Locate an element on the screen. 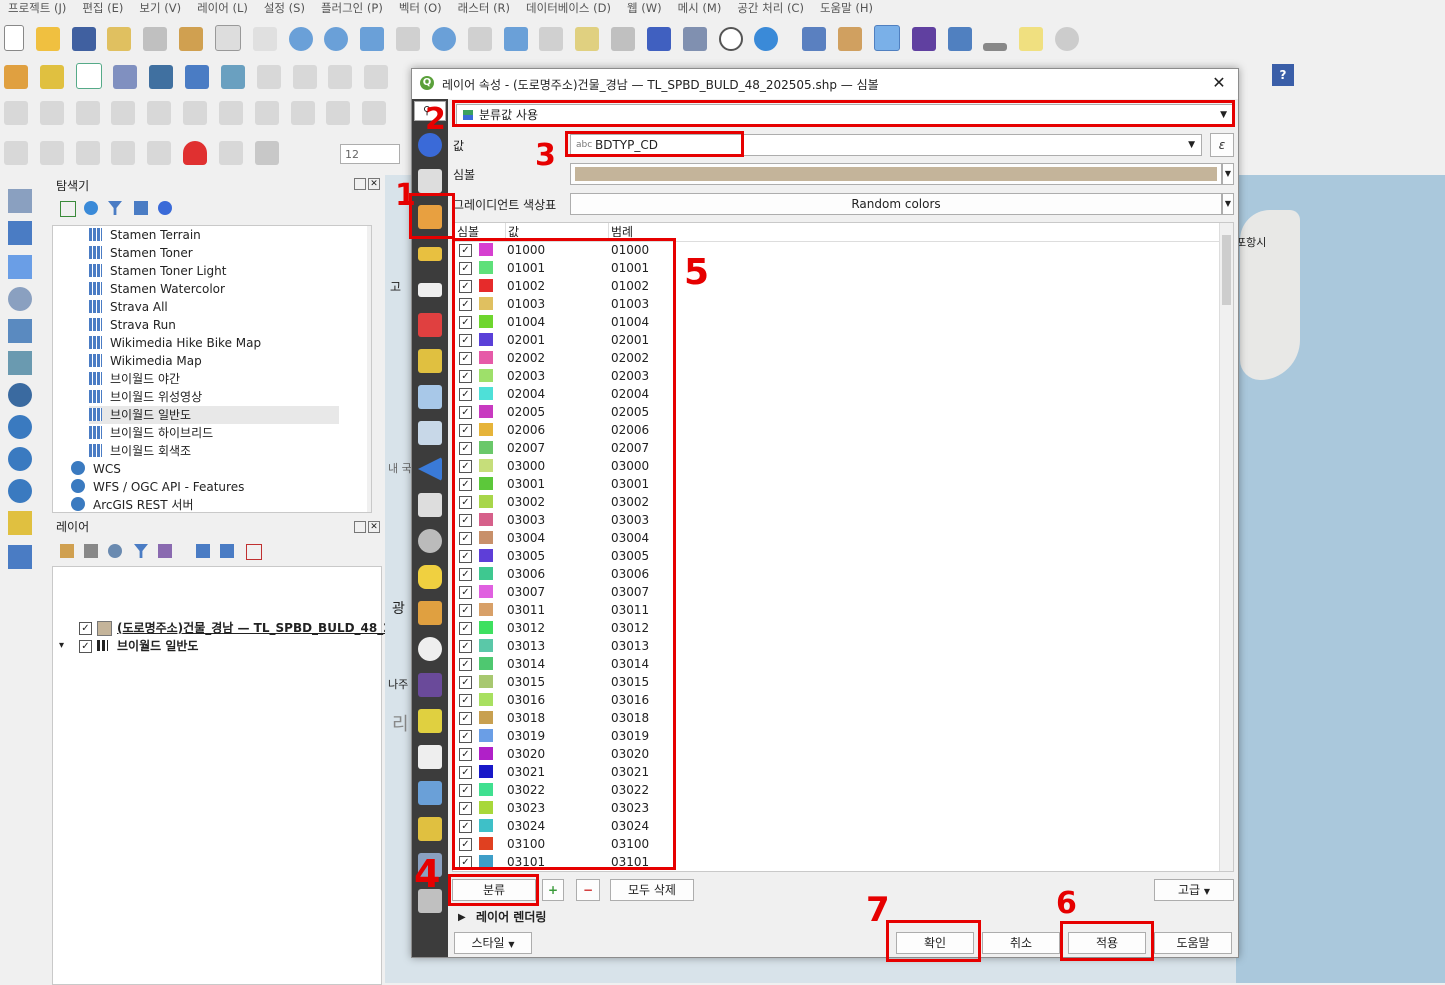  new-geopackage-icon is located at coordinates (51, 77).